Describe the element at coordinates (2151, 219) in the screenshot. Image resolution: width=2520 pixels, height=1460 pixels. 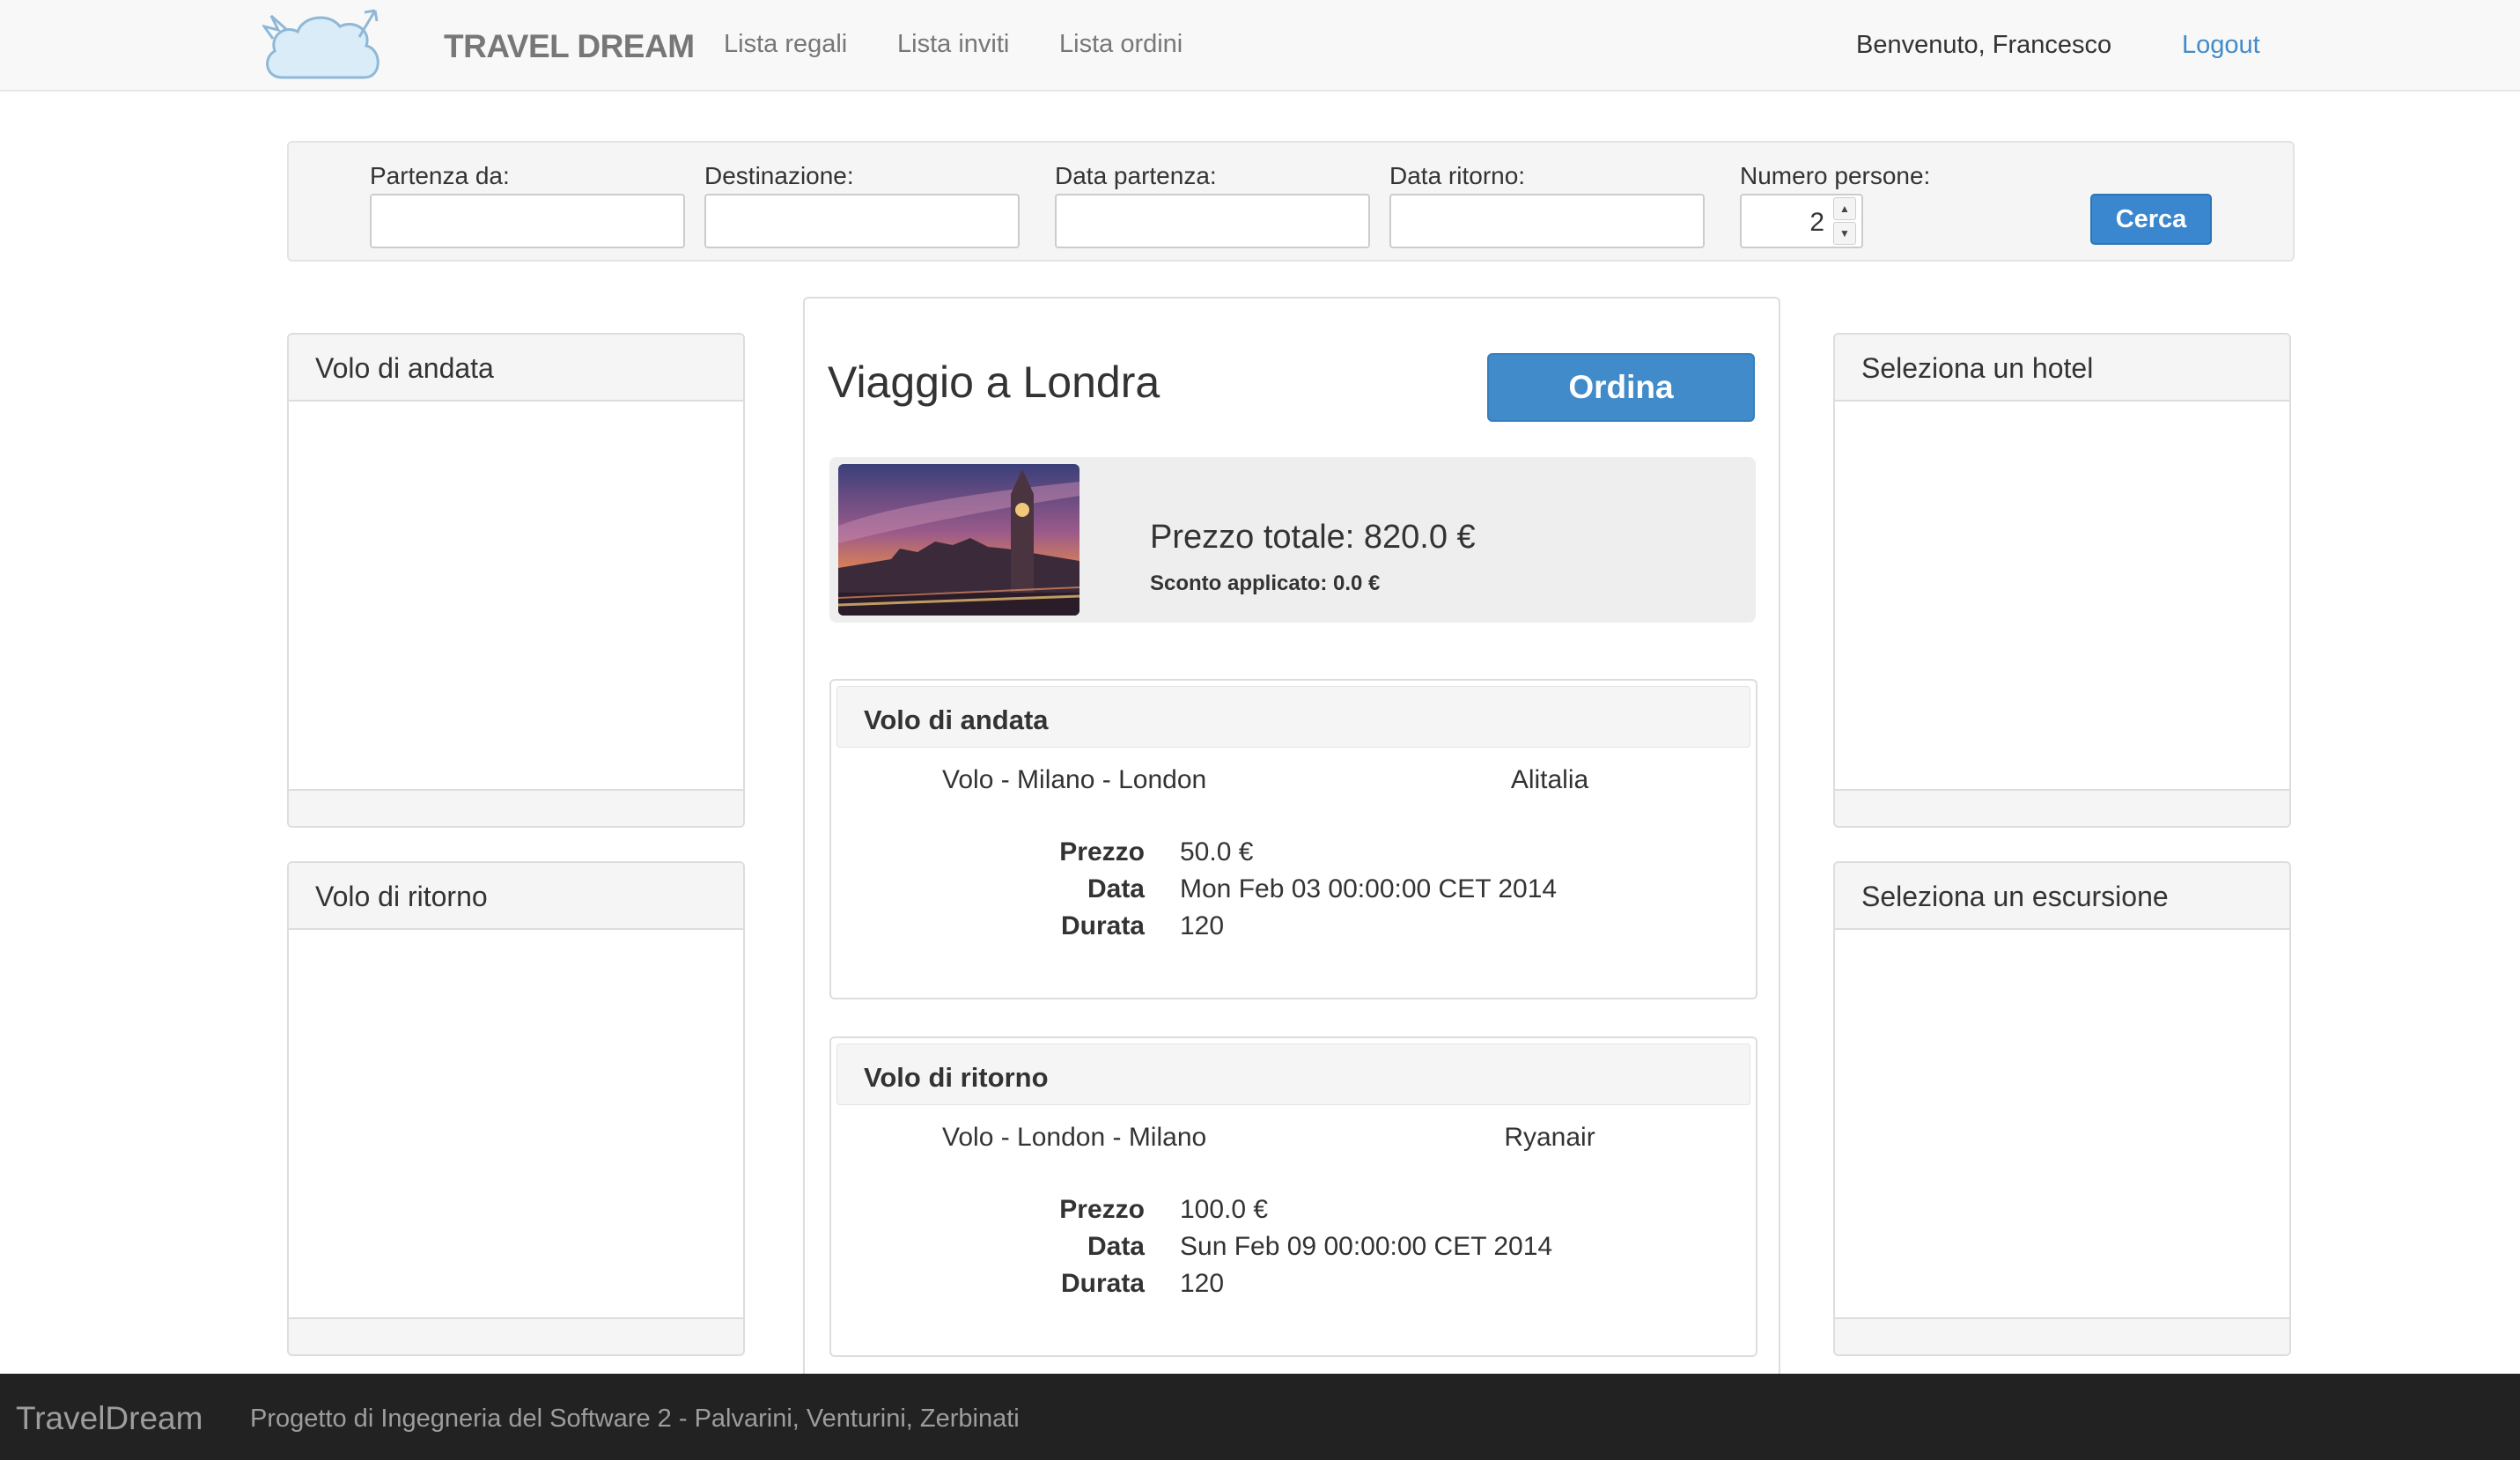
I see `search-button: Cerca` at that location.